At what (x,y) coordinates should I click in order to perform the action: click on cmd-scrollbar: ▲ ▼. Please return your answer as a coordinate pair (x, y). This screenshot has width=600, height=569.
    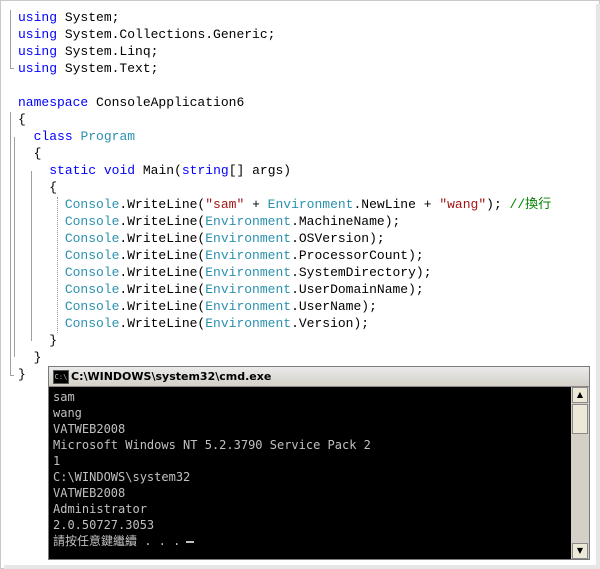
    Looking at the image, I should click on (580, 473).